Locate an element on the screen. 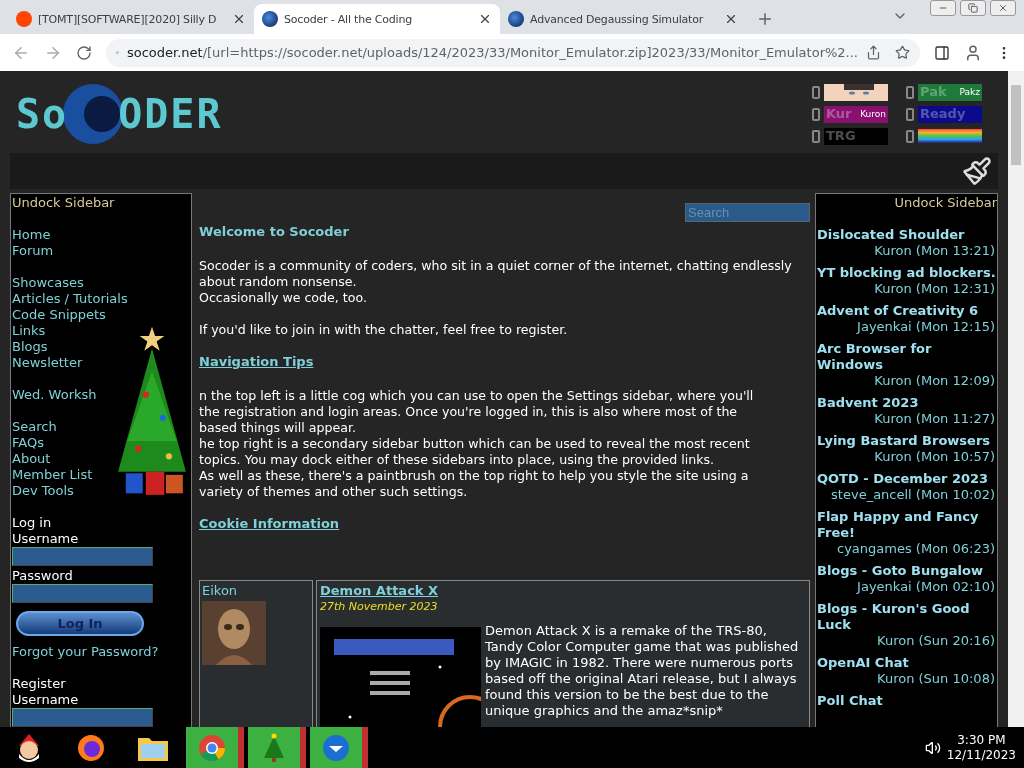  topic-link: Blogs - Goto Bungalow is located at coordinates (907, 571).